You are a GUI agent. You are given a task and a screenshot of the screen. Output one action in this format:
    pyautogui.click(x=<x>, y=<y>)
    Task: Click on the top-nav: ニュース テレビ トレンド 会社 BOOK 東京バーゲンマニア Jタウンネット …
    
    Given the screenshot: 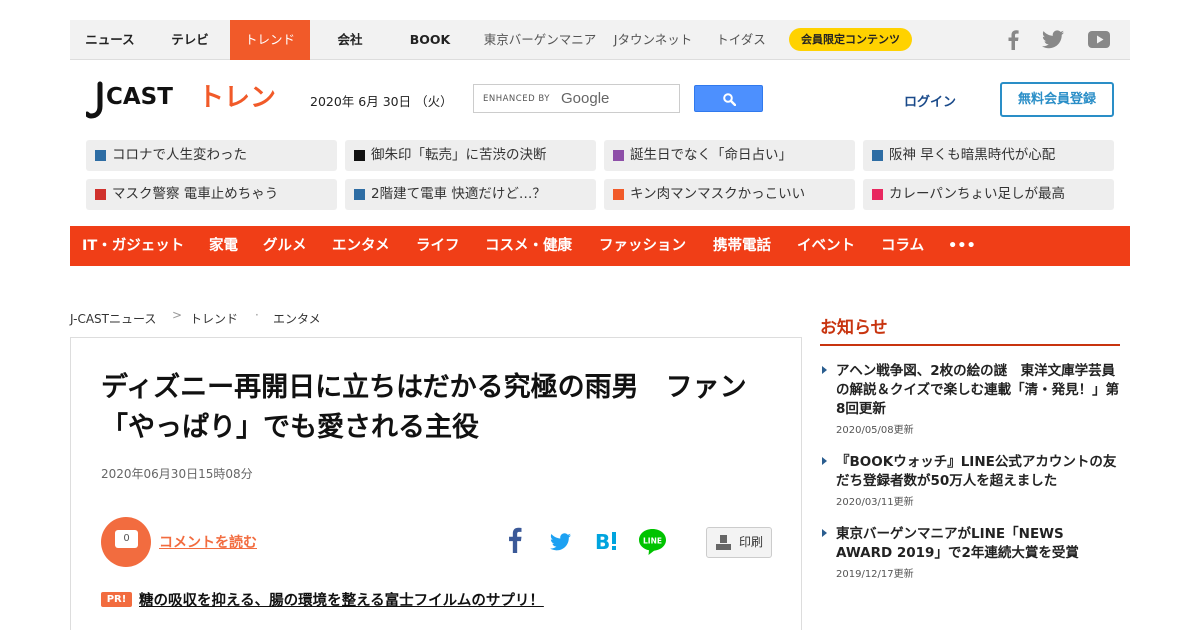 What is the action you would take?
    pyautogui.click(x=600, y=40)
    